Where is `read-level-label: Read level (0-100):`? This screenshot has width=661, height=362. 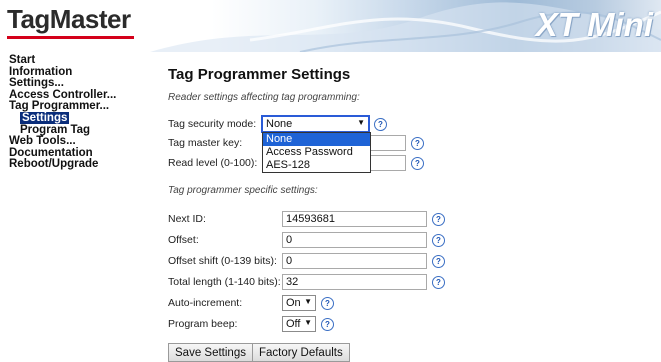
read-level-label: Read level (0-100): is located at coordinates (213, 163).